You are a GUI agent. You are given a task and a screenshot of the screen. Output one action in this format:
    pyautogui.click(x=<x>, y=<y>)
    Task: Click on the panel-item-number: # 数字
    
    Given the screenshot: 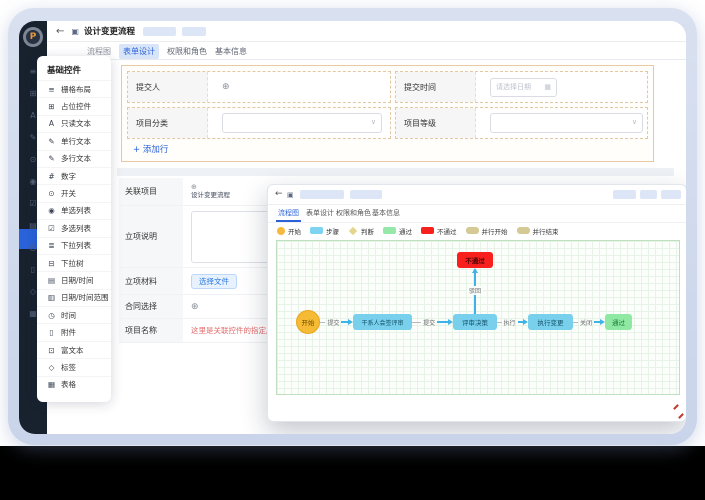 What is the action you would take?
    pyautogui.click(x=74, y=175)
    